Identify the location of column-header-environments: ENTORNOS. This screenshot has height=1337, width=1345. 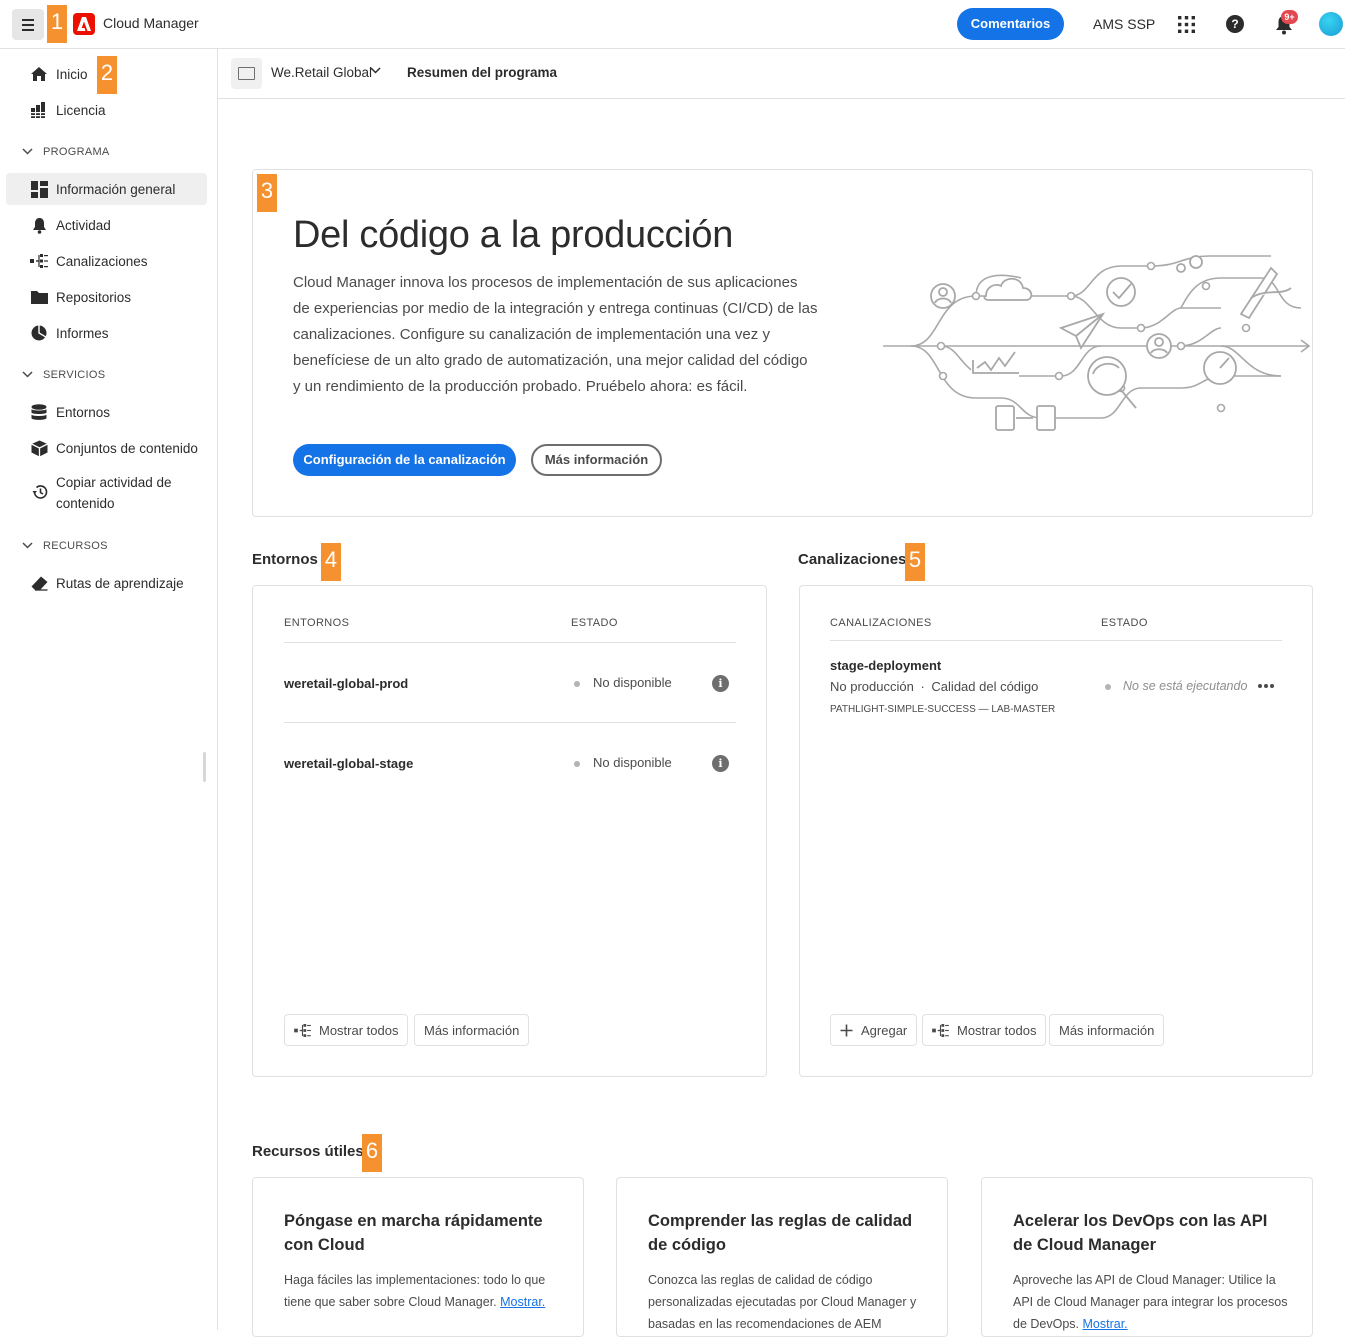
(317, 623).